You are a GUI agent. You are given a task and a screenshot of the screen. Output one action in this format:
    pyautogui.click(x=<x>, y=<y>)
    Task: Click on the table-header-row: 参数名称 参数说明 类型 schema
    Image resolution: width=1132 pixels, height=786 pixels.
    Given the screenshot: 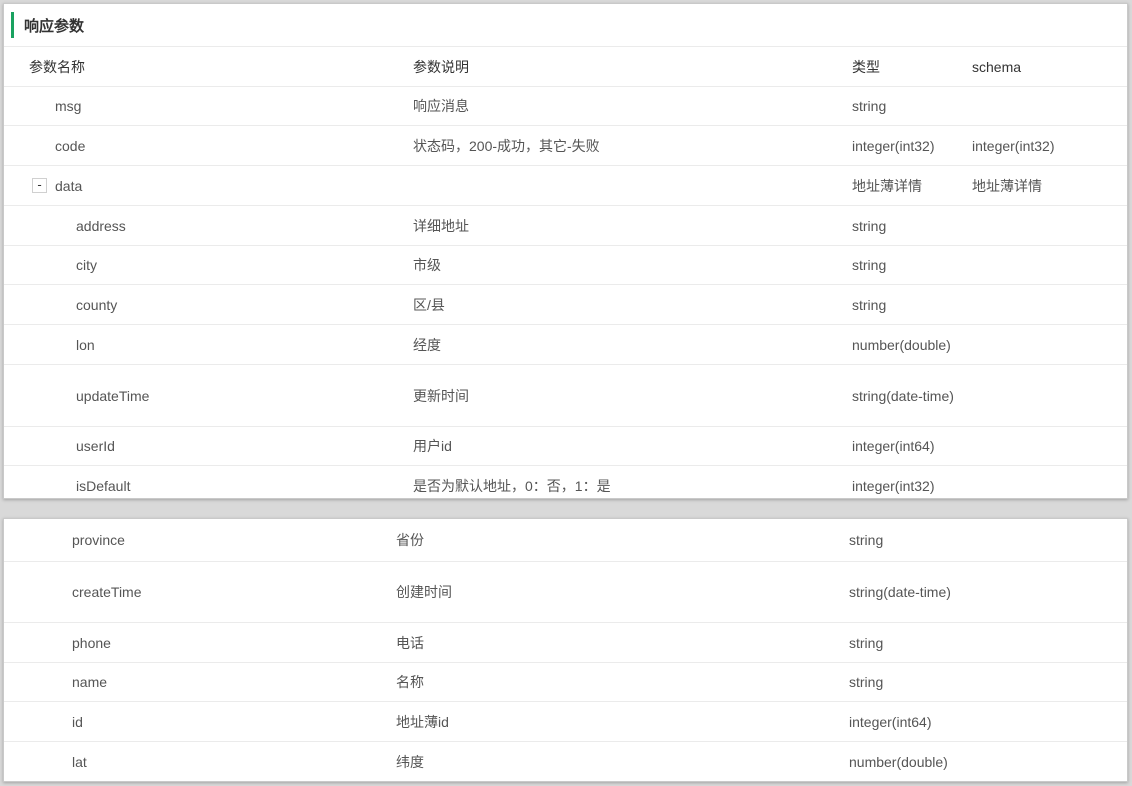 What is the action you would take?
    pyautogui.click(x=565, y=67)
    